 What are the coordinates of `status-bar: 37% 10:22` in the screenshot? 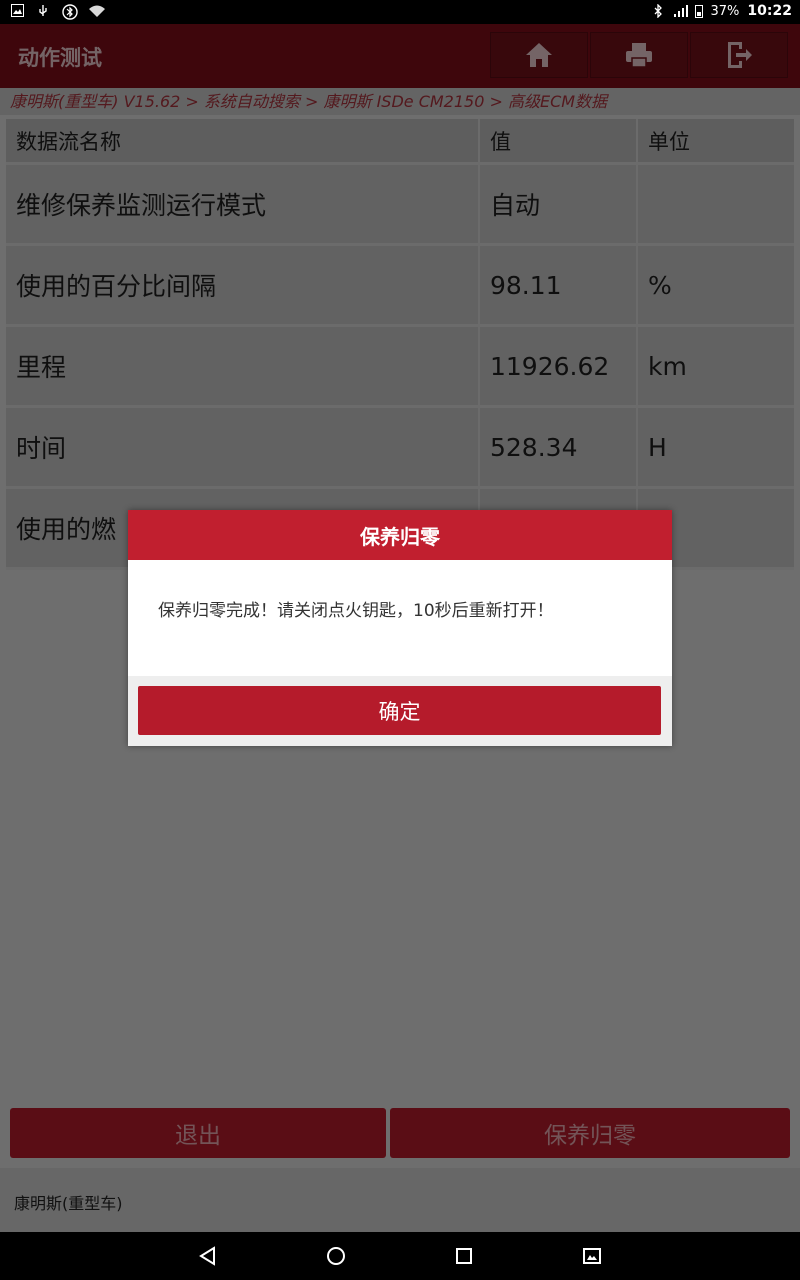 It's located at (400, 12).